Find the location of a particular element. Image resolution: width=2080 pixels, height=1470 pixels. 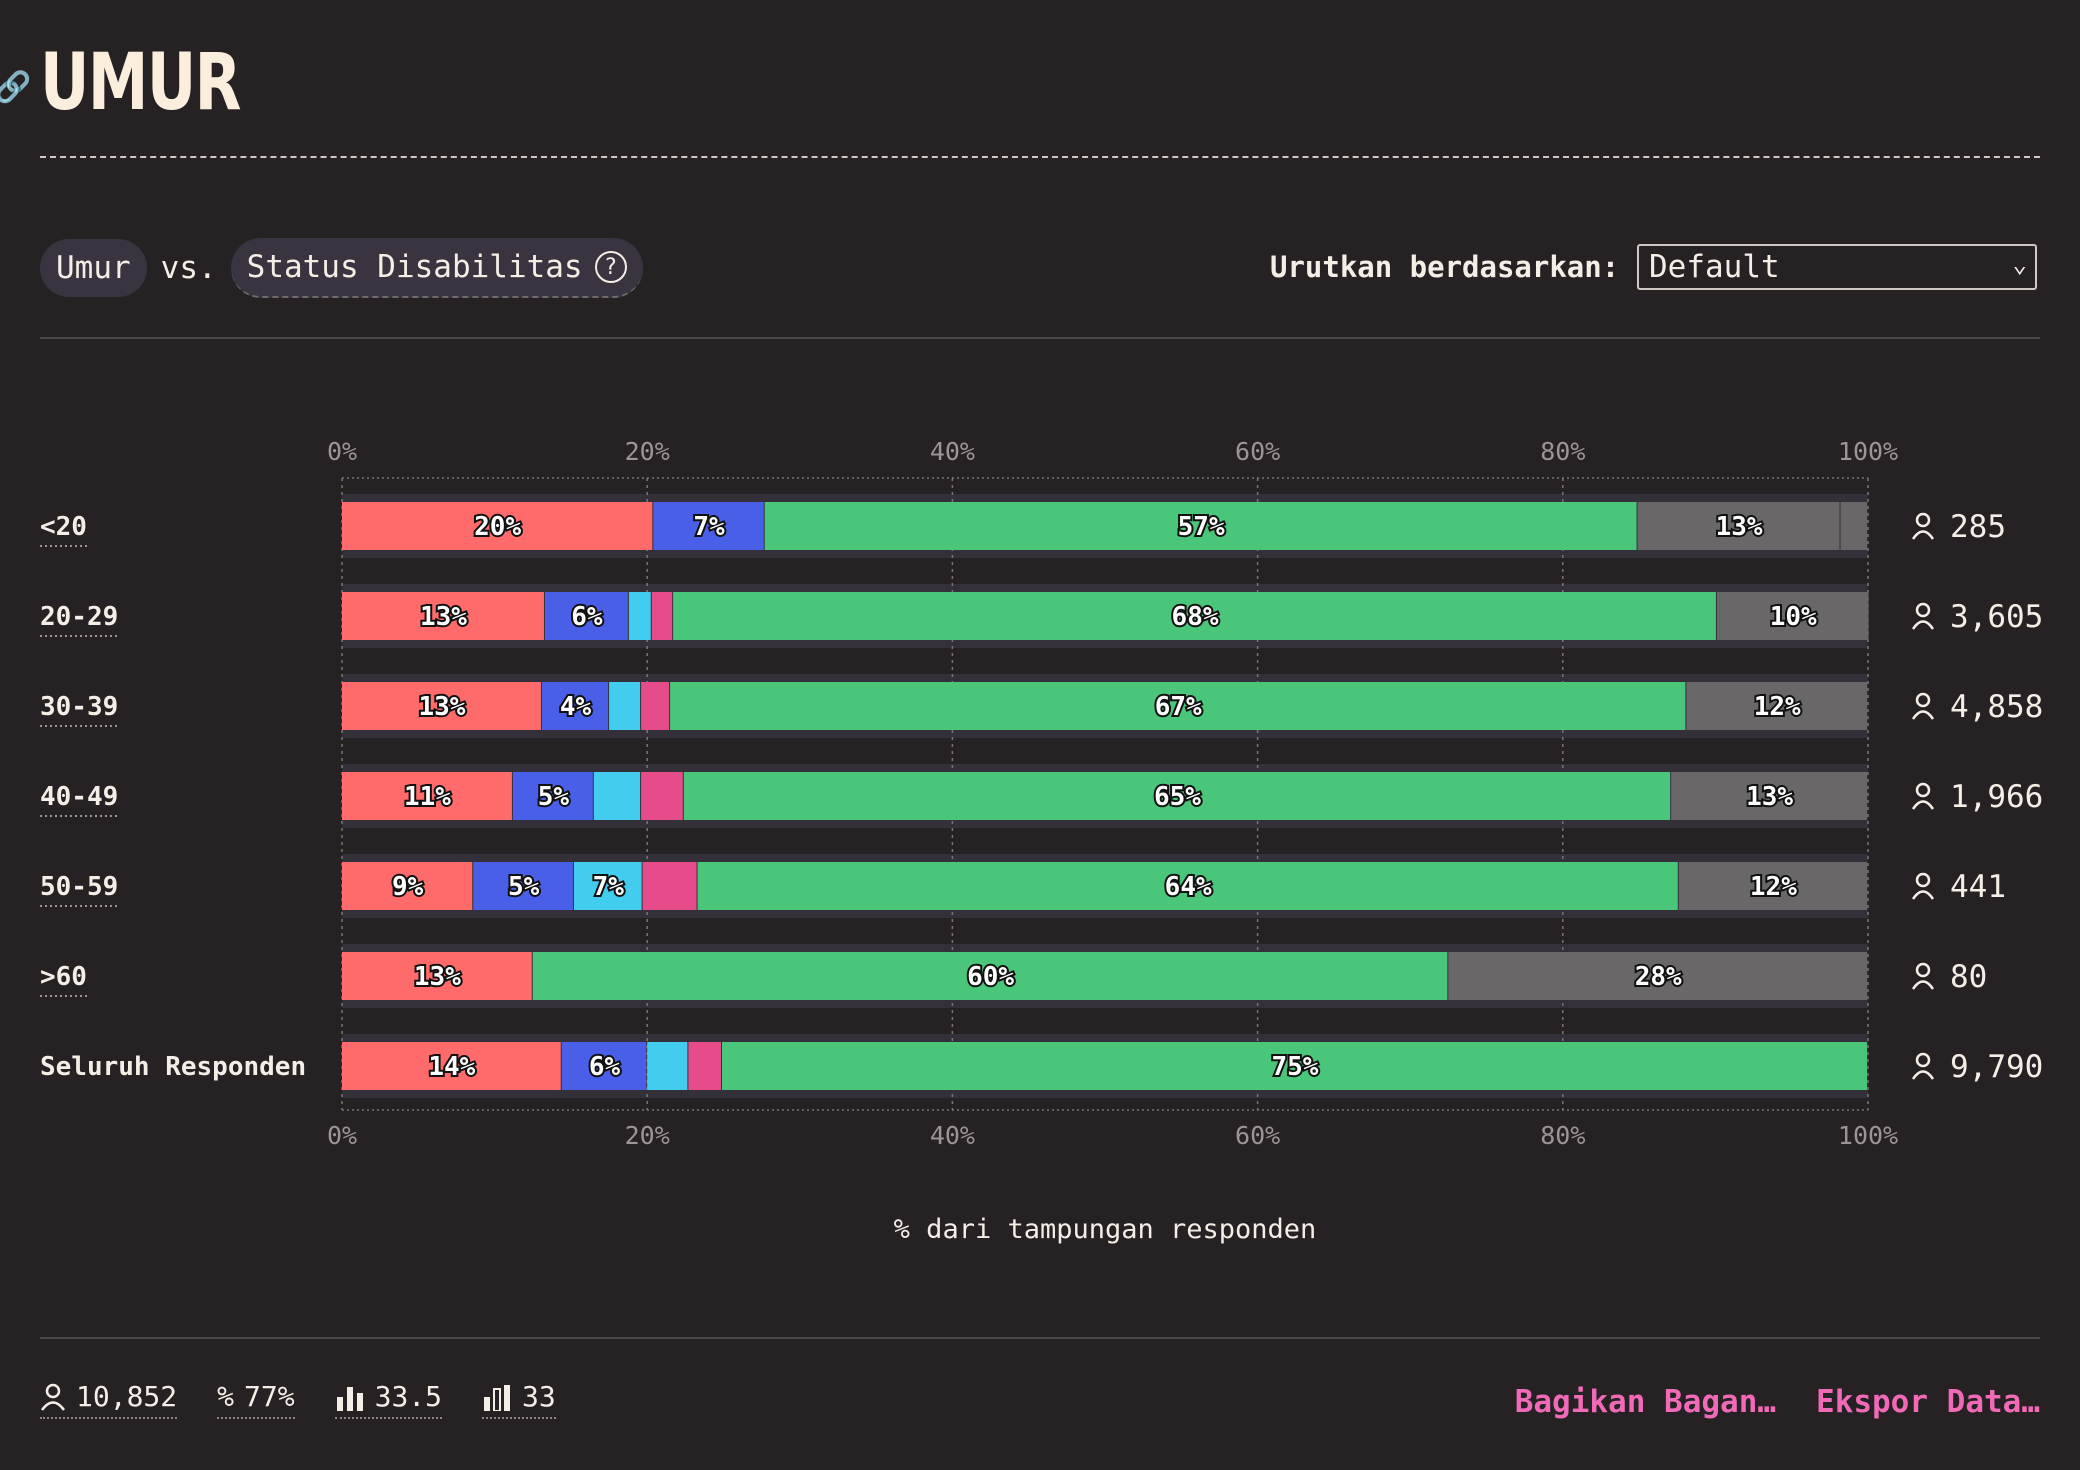

x-tick-label-top: 20% is located at coordinates (647, 451).